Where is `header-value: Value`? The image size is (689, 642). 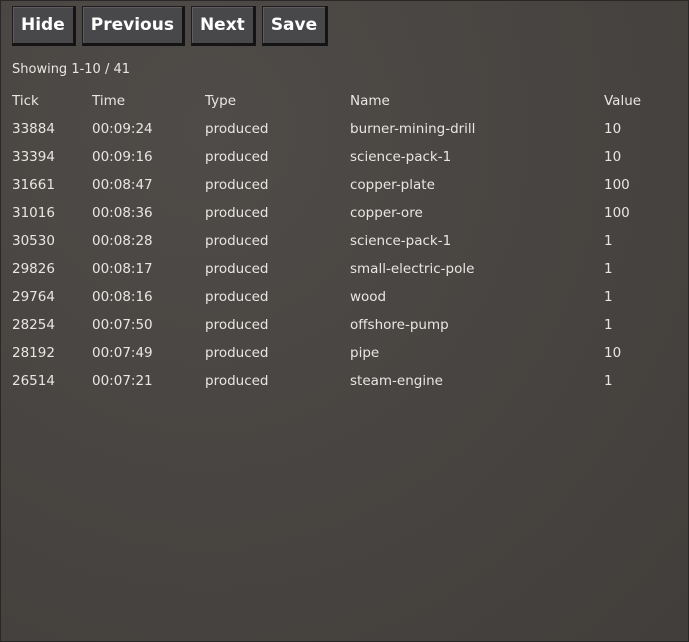 header-value: Value is located at coordinates (623, 101).